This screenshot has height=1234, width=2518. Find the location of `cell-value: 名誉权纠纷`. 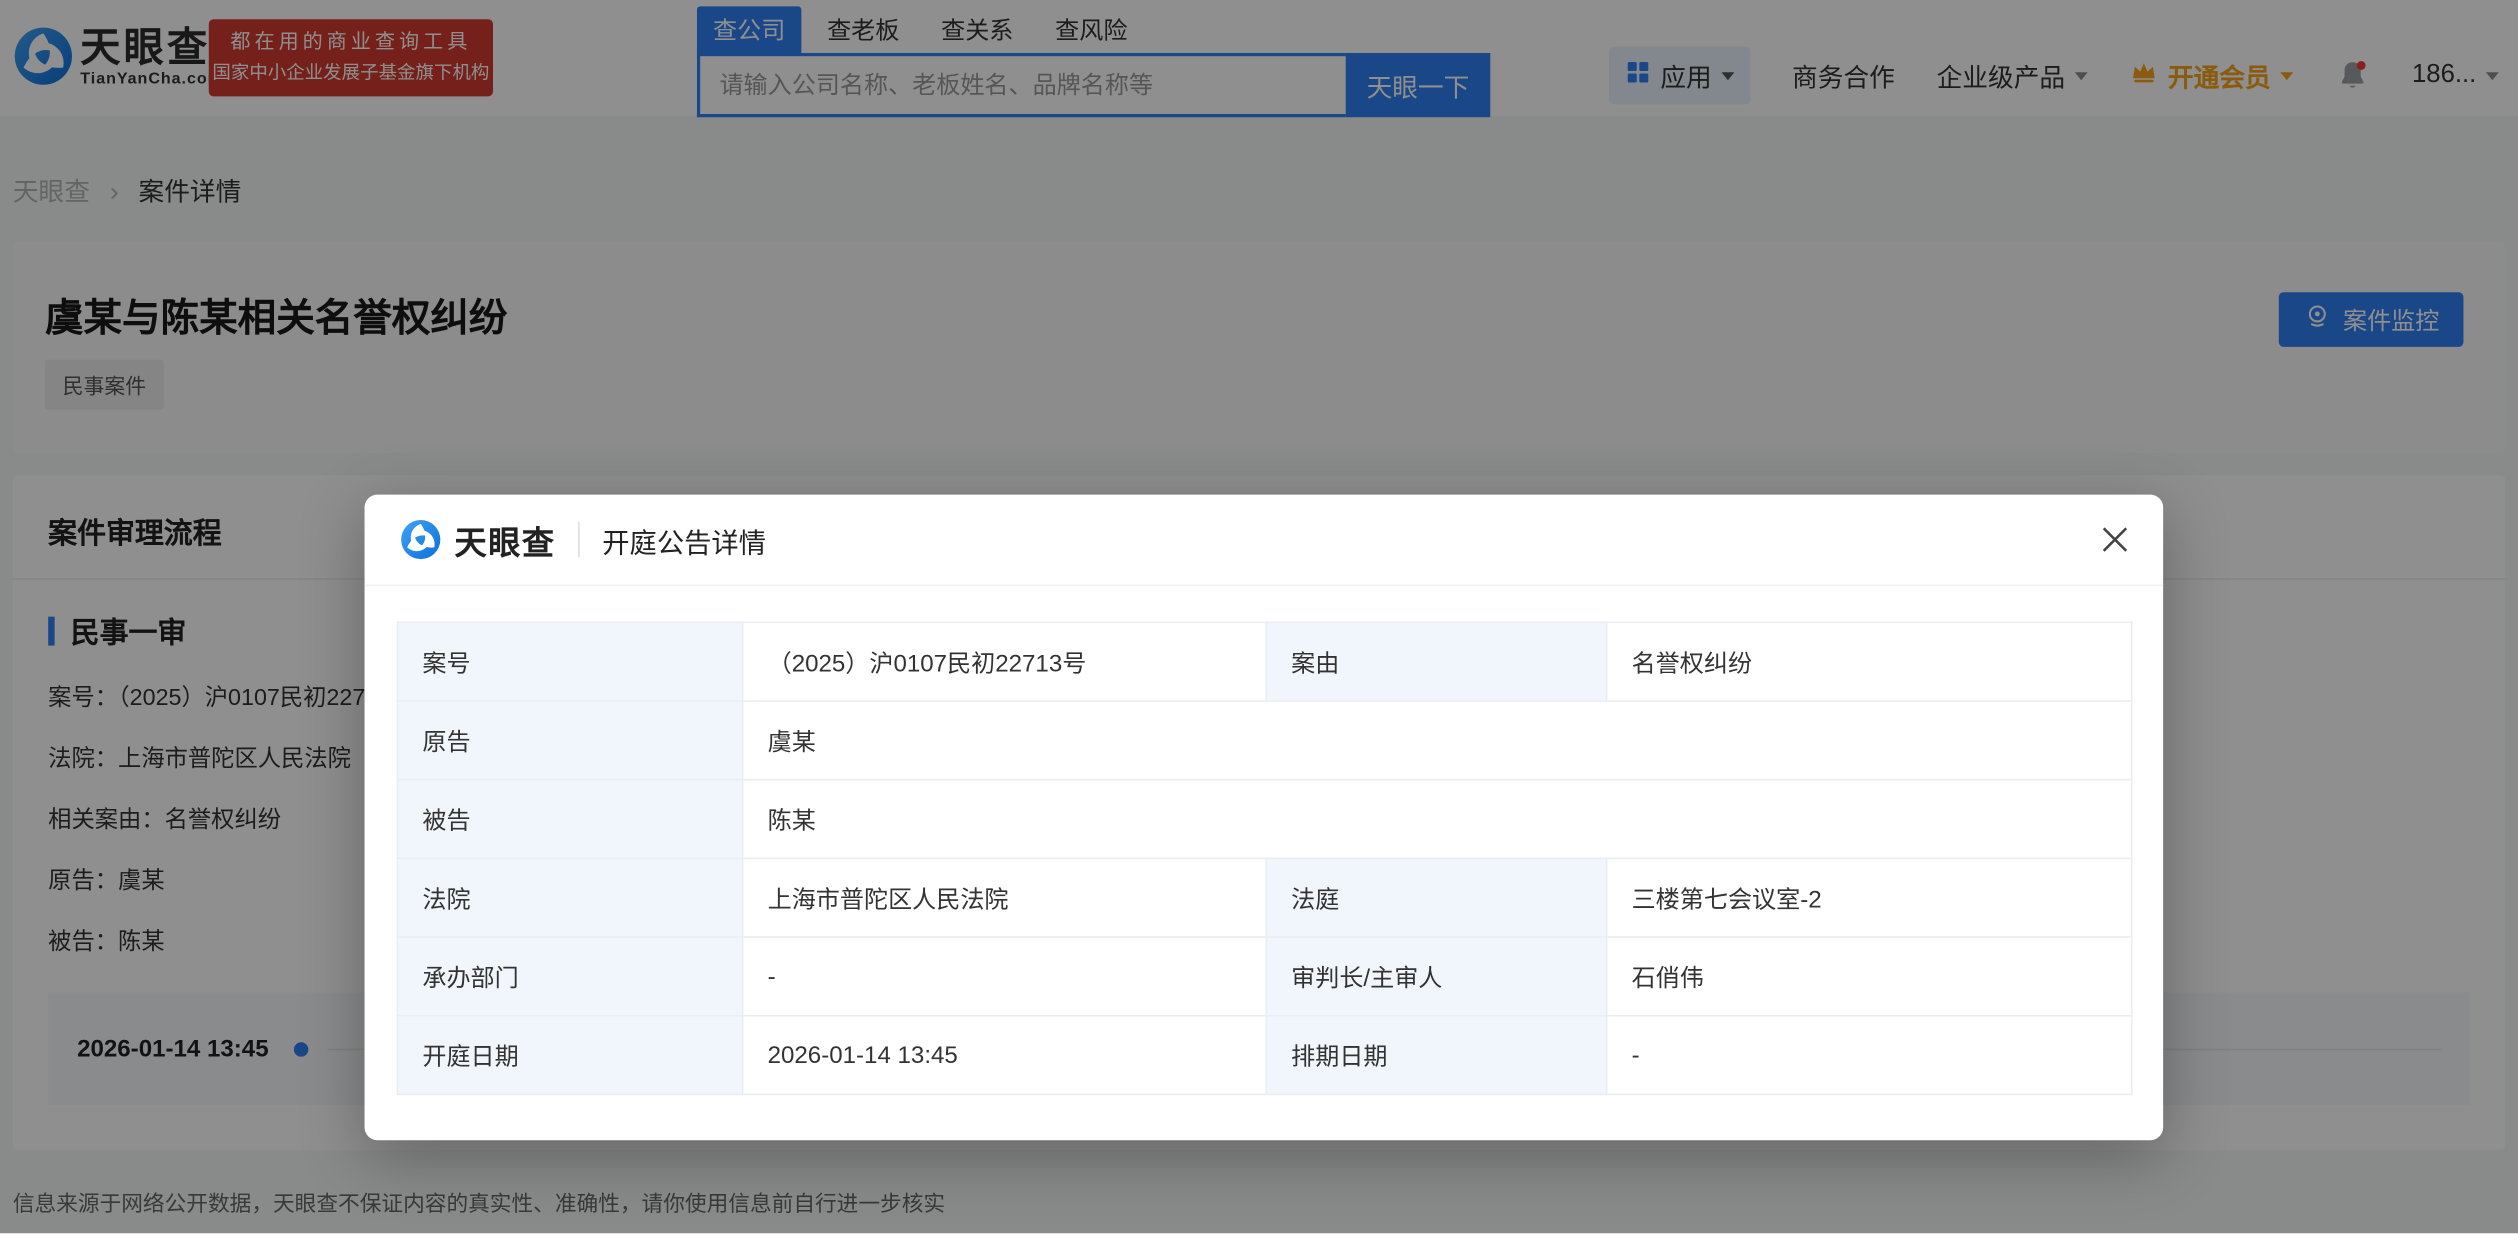

cell-value: 名誉权纠纷 is located at coordinates (1869, 661).